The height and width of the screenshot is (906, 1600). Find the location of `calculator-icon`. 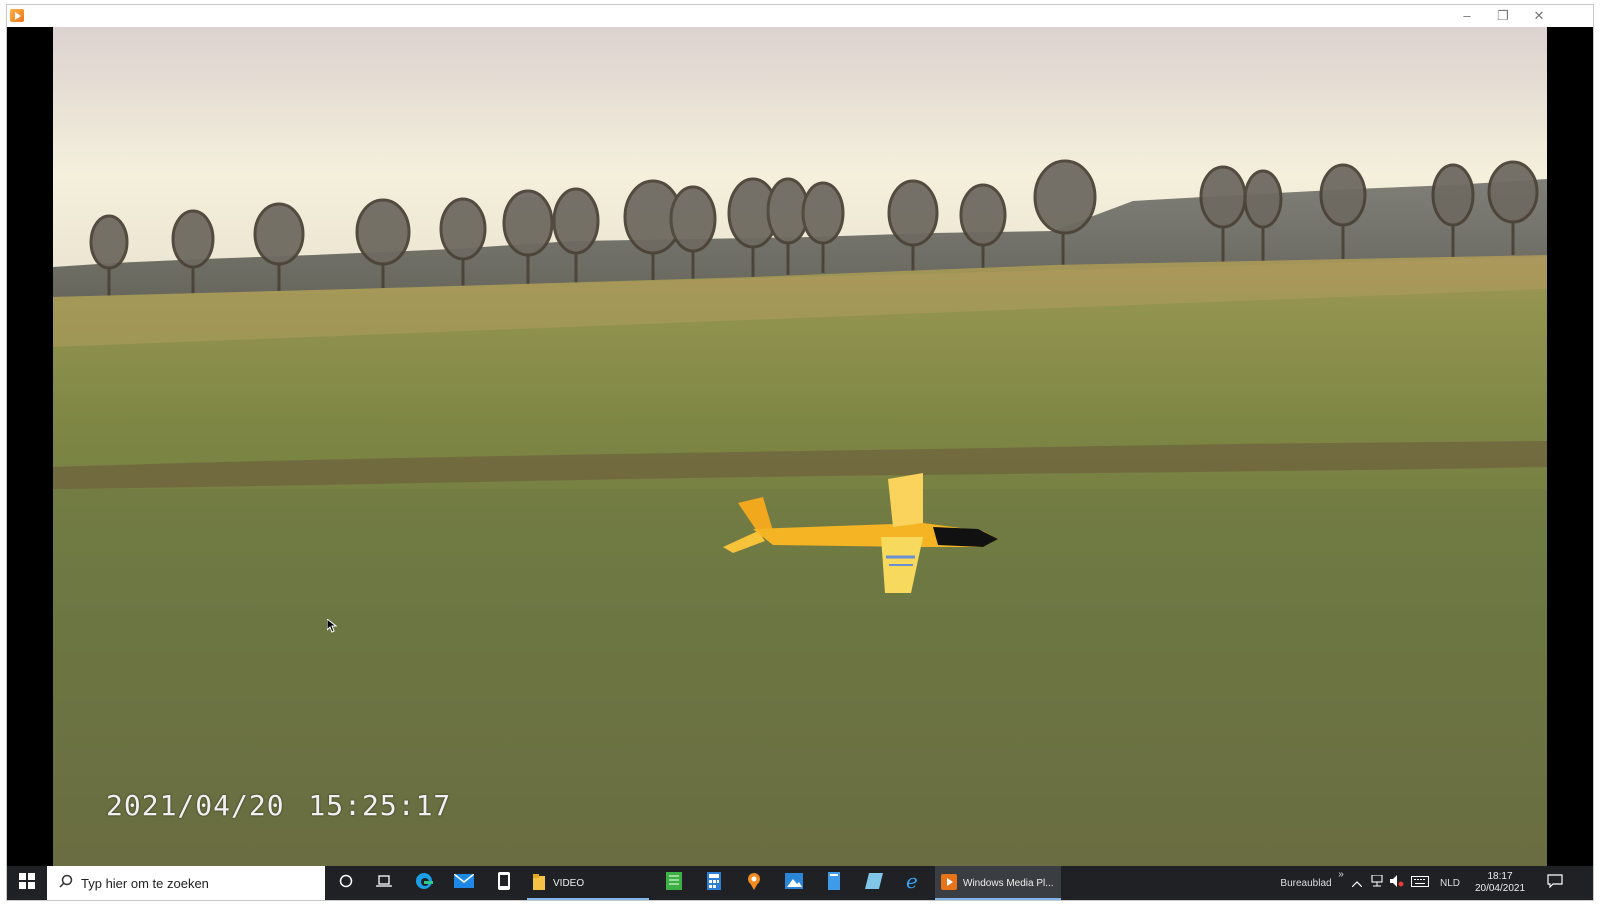

calculator-icon is located at coordinates (714, 883).